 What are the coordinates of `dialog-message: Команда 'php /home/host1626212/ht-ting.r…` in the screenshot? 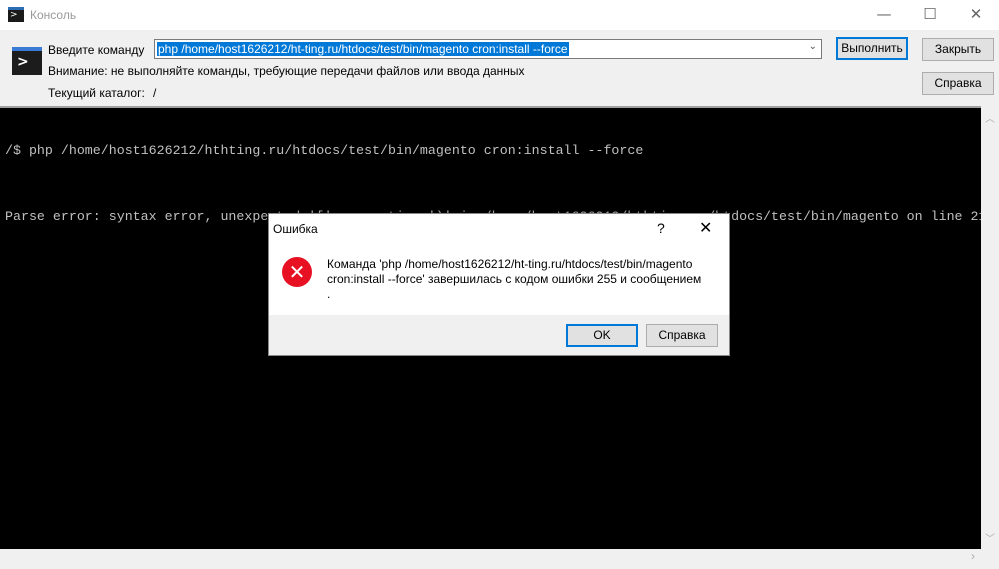 It's located at (522, 279).